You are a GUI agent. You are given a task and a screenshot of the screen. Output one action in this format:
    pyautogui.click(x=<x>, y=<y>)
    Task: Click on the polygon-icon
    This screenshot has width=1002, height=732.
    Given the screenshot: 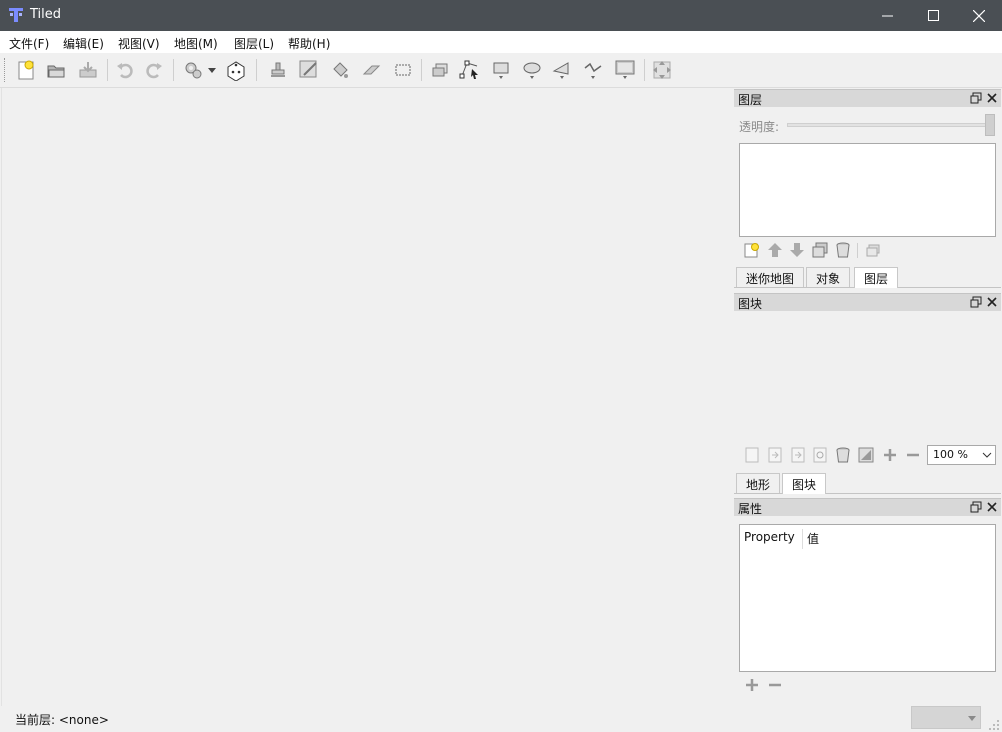 What is the action you would take?
    pyautogui.click(x=560, y=70)
    